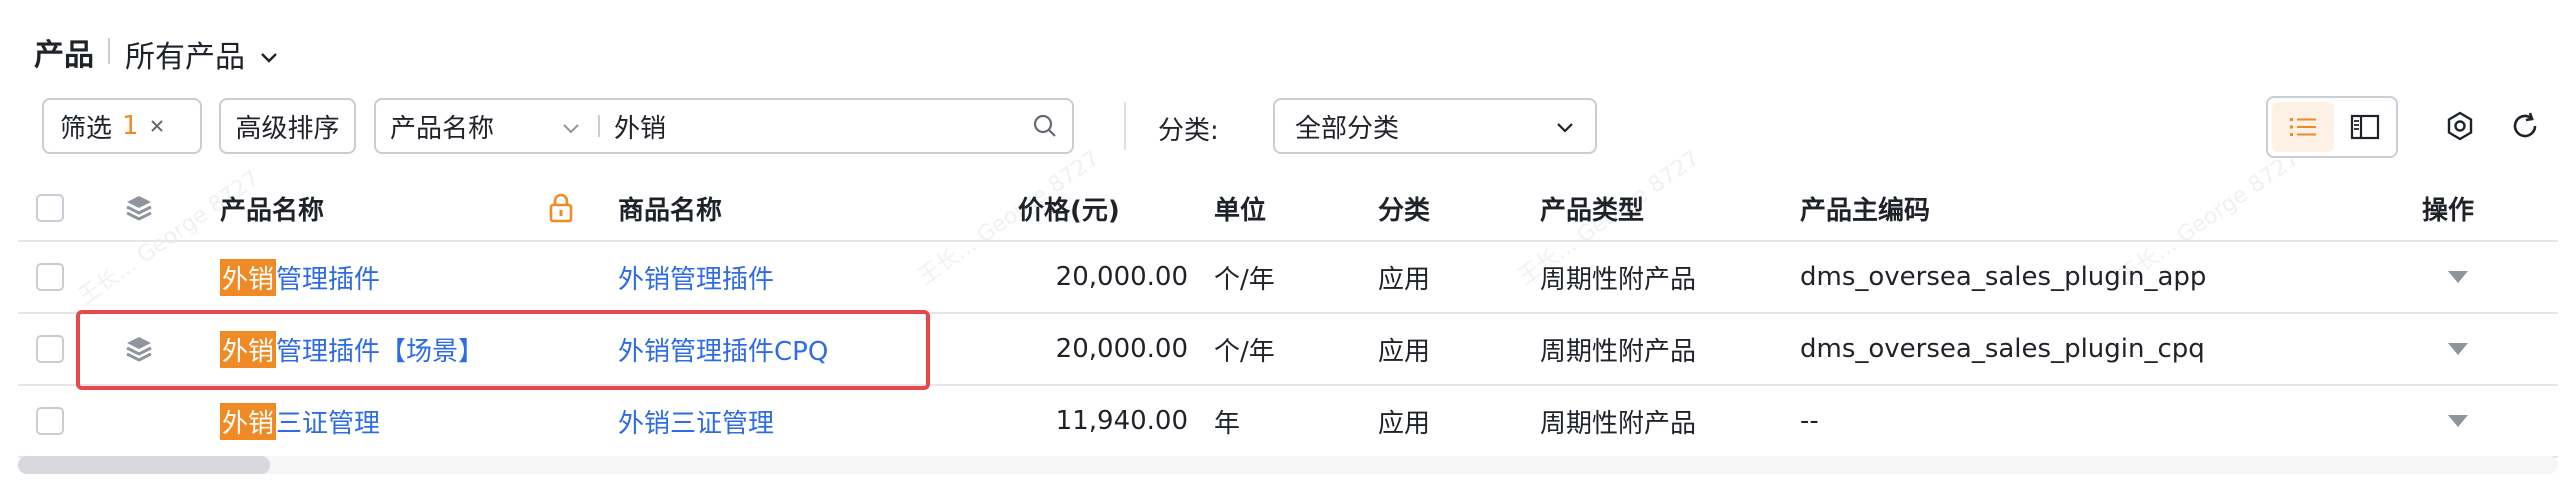 This screenshot has width=2570, height=482. Describe the element at coordinates (809, 126) in the screenshot. I see `search-input` at that location.